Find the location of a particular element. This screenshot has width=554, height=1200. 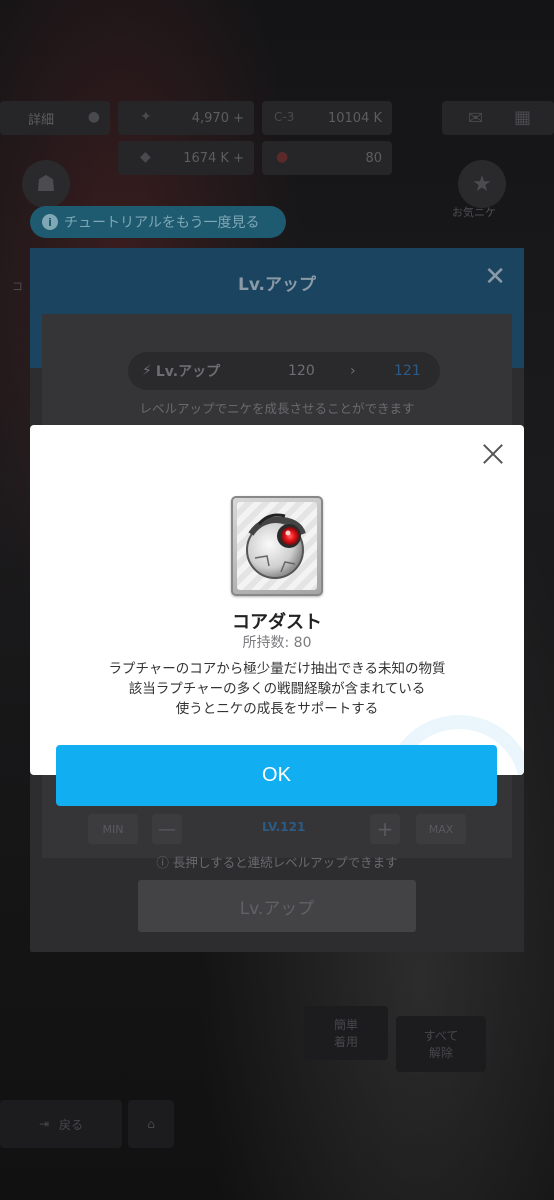

info-icon: ⓘ is located at coordinates (164, 862).